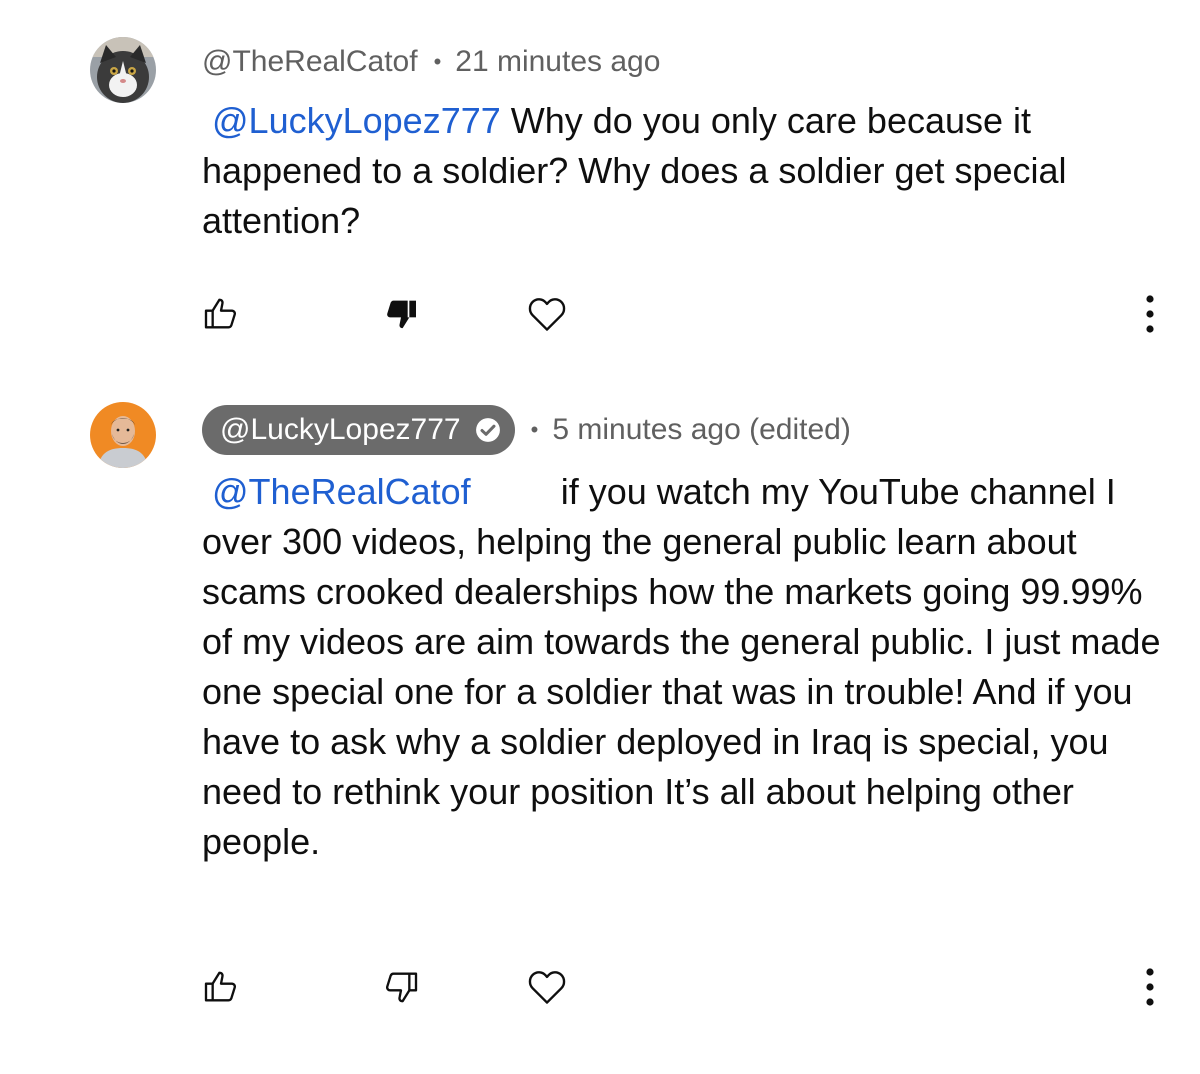  What do you see at coordinates (123, 435) in the screenshot?
I see `man-avatar` at bounding box center [123, 435].